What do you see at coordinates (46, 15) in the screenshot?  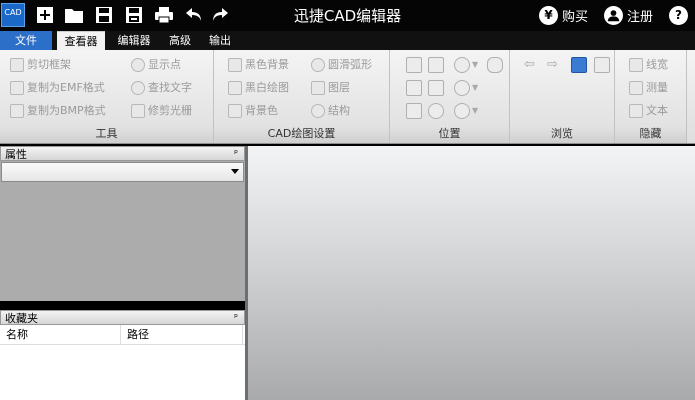 I see `new-file-icon` at bounding box center [46, 15].